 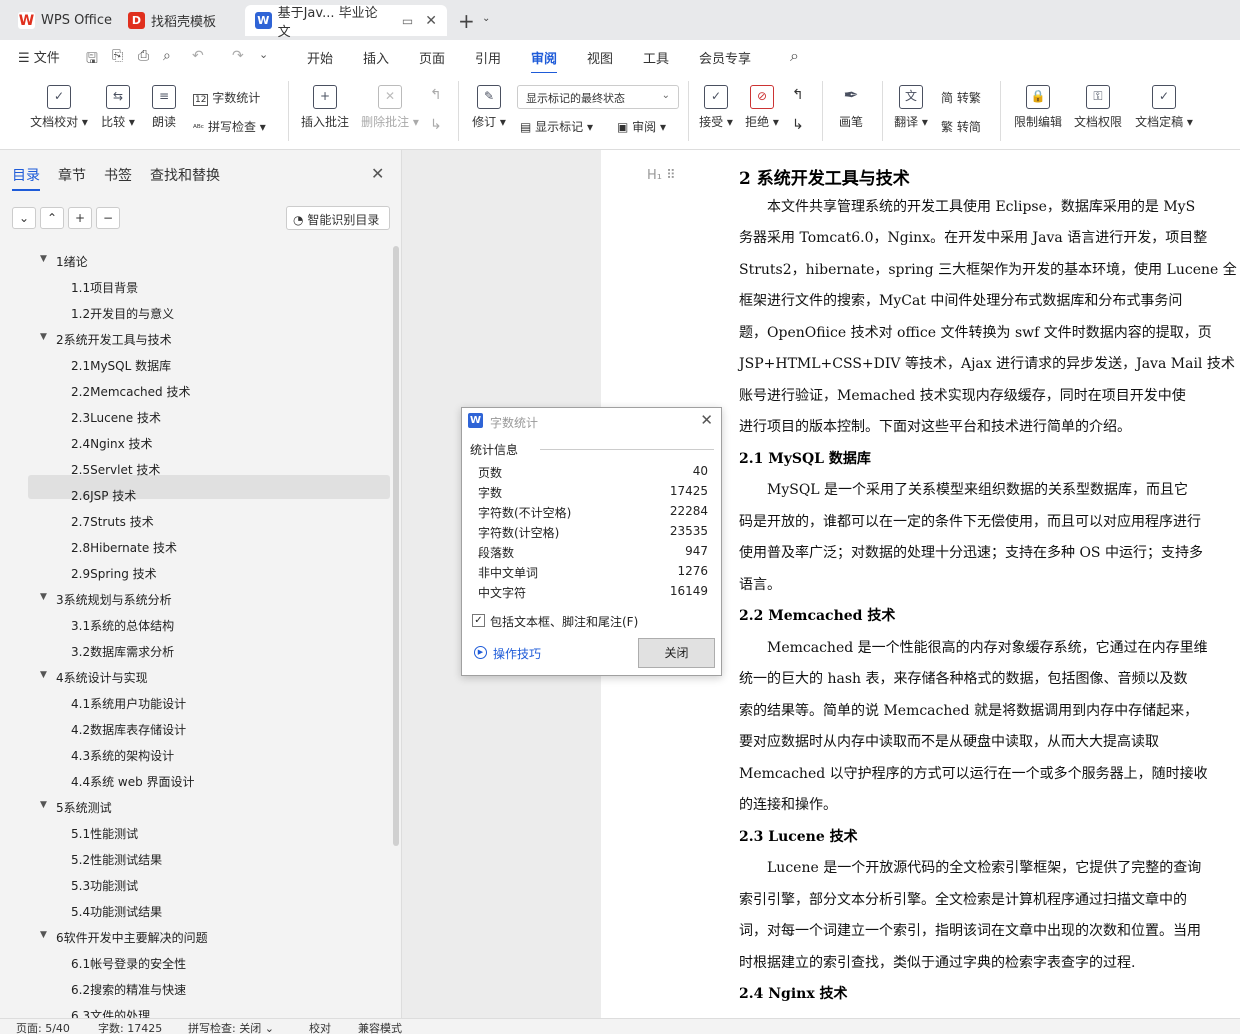 I want to click on toc-item-section: 6.2搜索的精准与快速, so click(x=128, y=989).